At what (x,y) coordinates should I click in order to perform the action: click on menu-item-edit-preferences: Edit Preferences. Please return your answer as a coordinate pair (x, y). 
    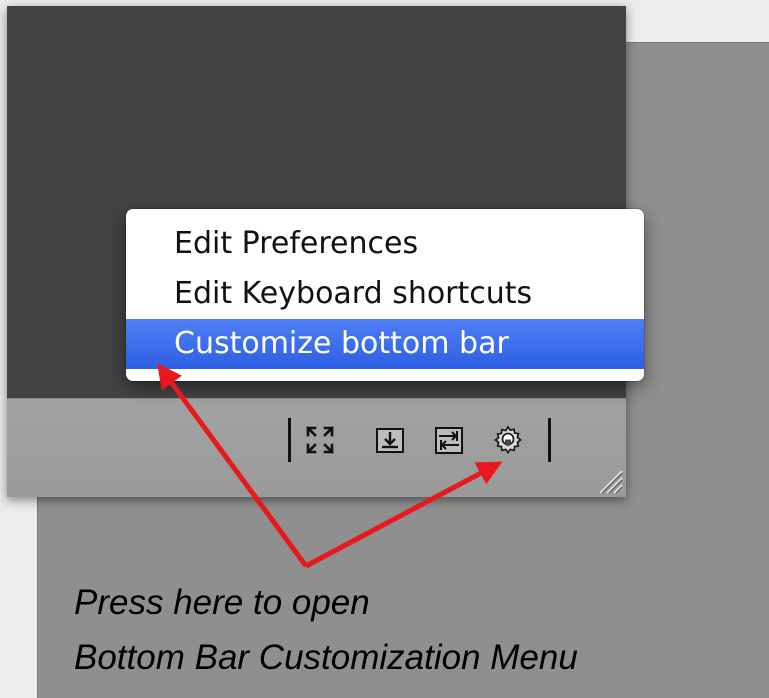
    Looking at the image, I should click on (385, 244).